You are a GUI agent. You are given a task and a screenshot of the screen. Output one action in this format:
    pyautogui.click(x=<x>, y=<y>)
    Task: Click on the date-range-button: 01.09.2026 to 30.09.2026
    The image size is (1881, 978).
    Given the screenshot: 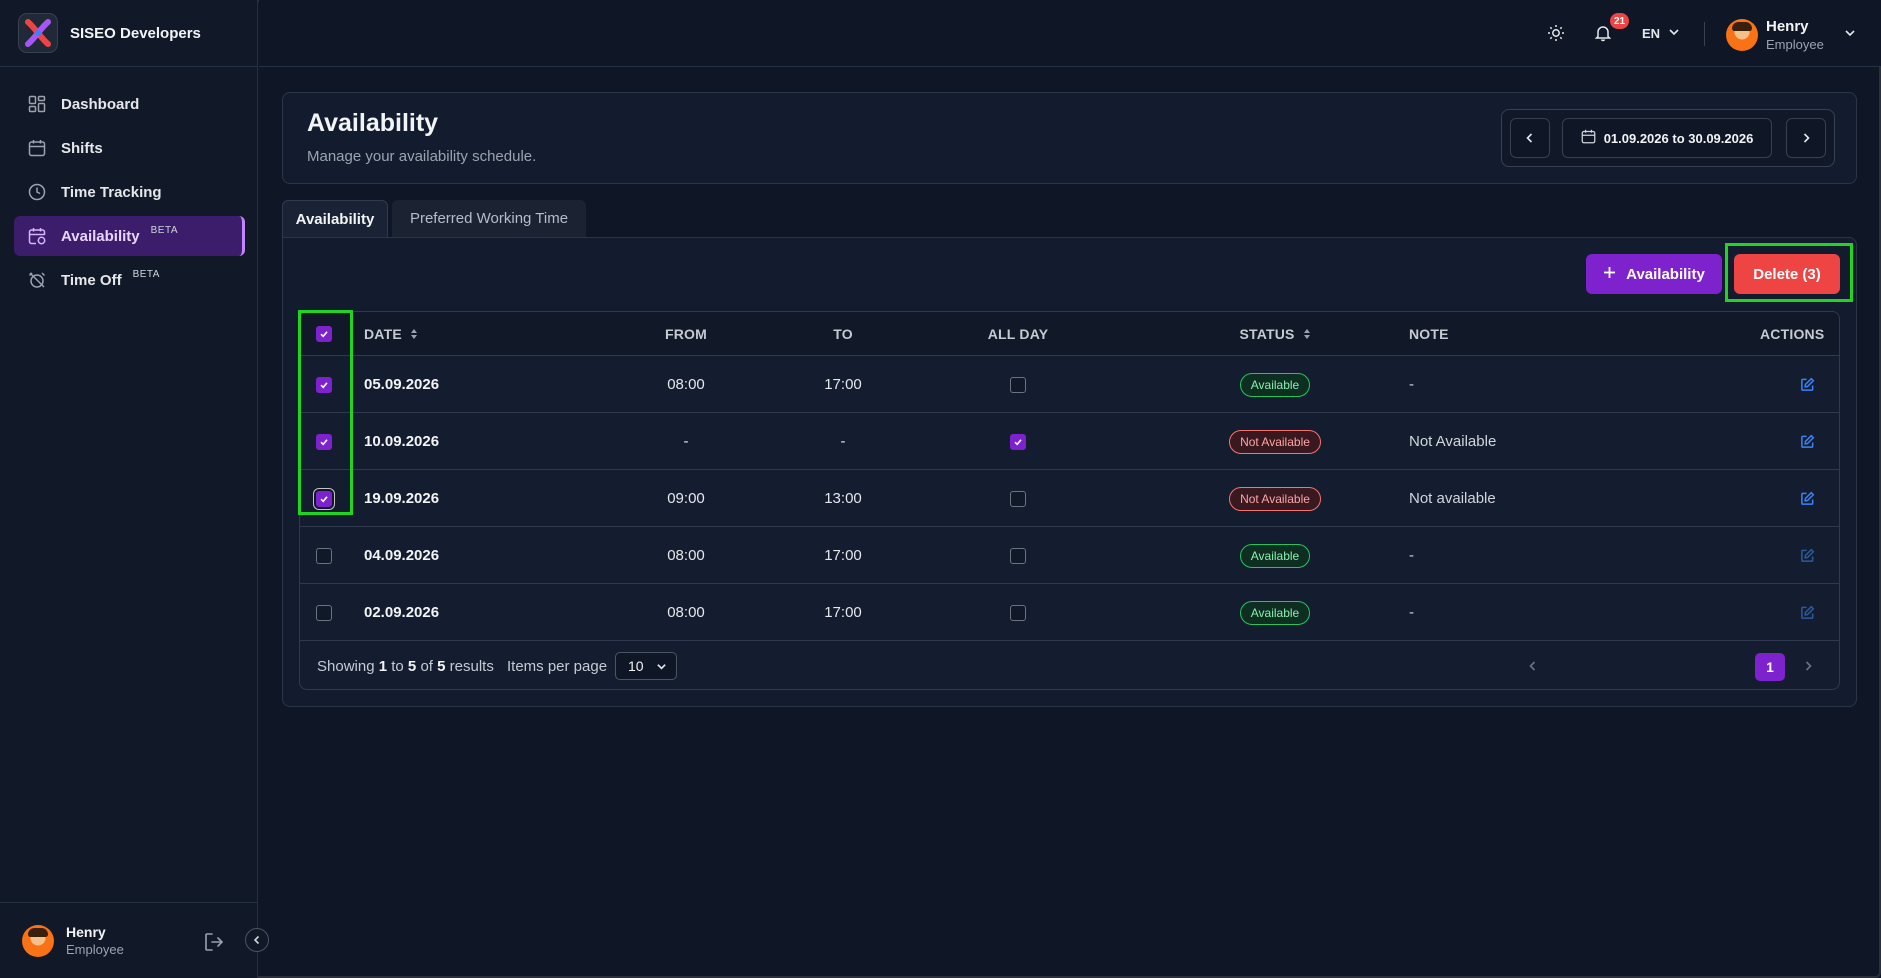 What is the action you would take?
    pyautogui.click(x=1667, y=138)
    